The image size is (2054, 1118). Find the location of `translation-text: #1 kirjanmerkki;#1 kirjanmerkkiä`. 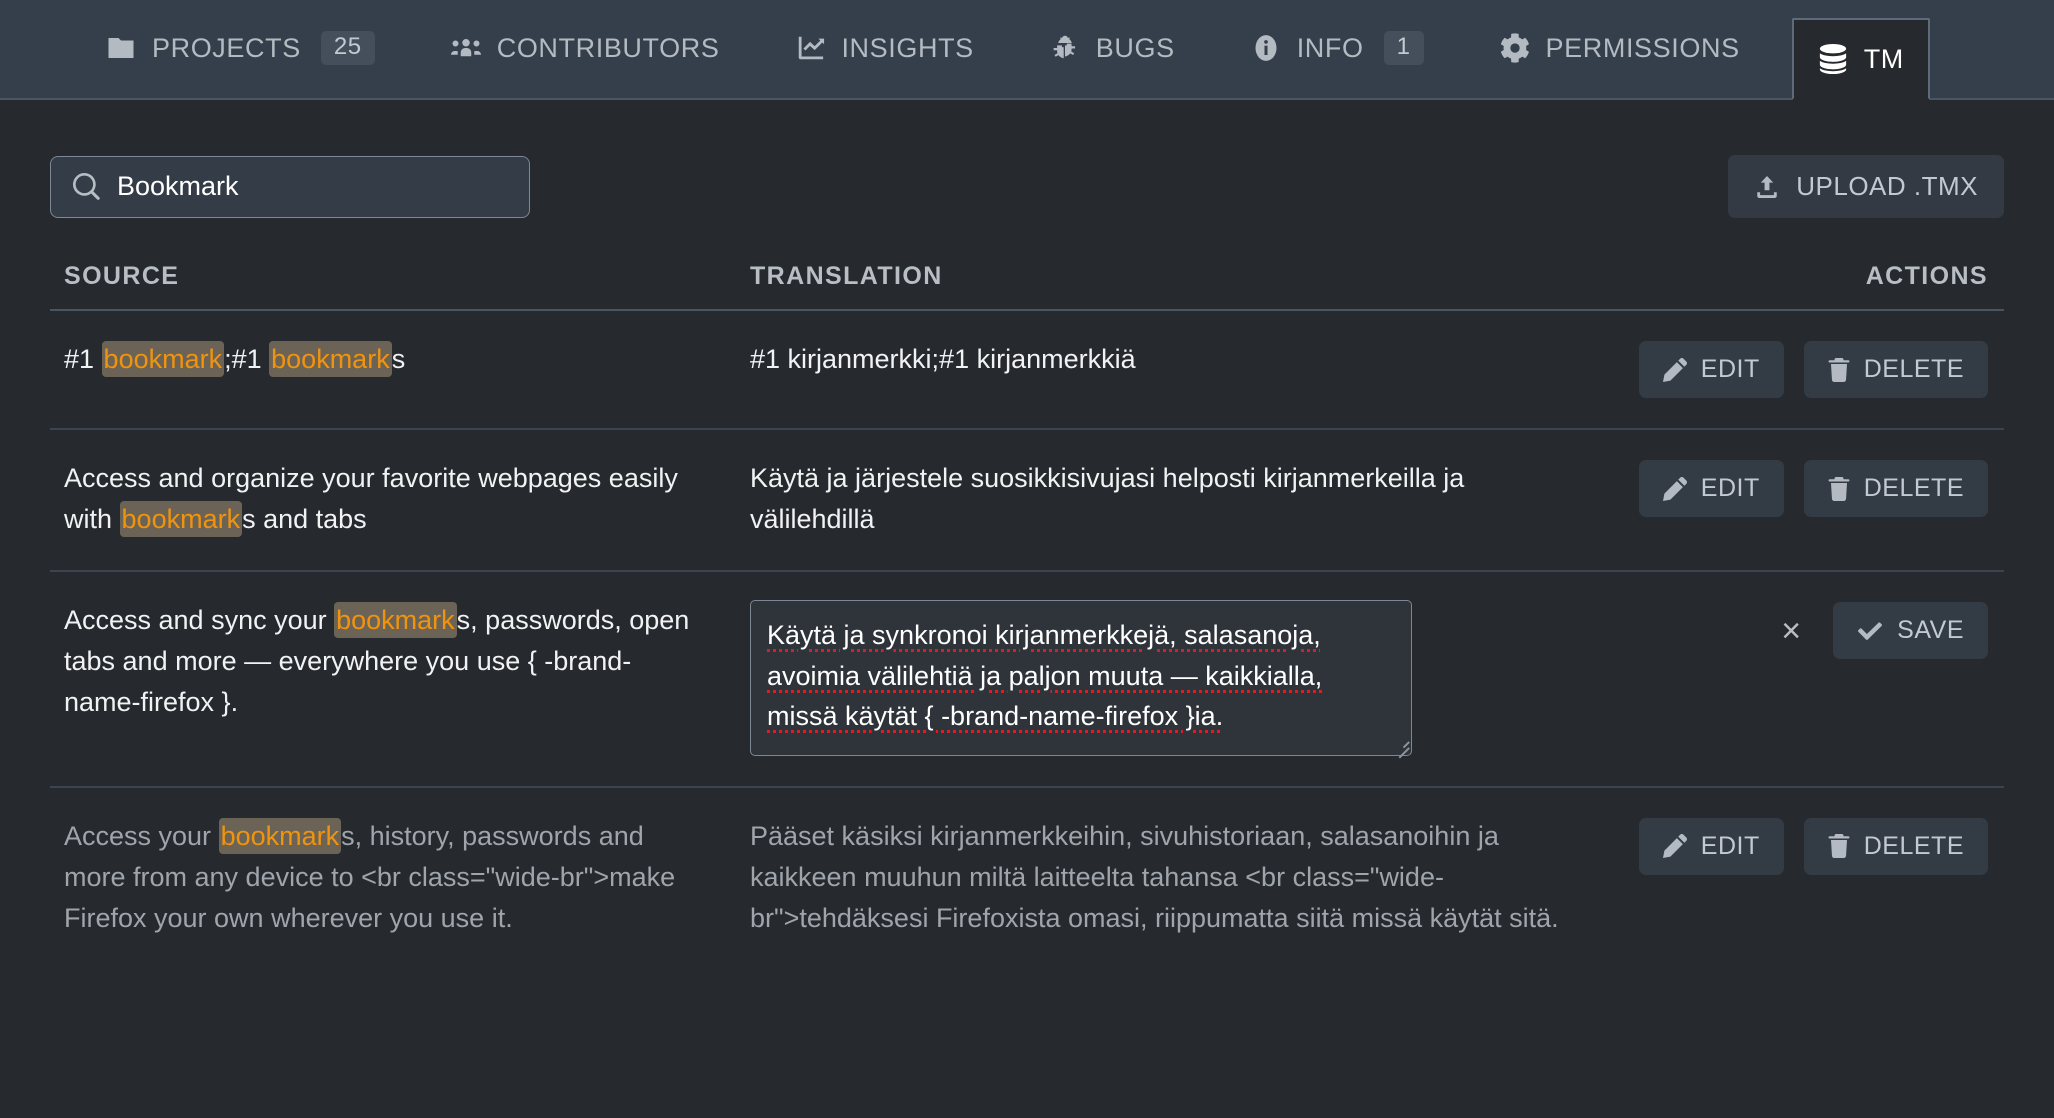

translation-text: #1 kirjanmerkki;#1 kirjanmerkkiä is located at coordinates (943, 359).